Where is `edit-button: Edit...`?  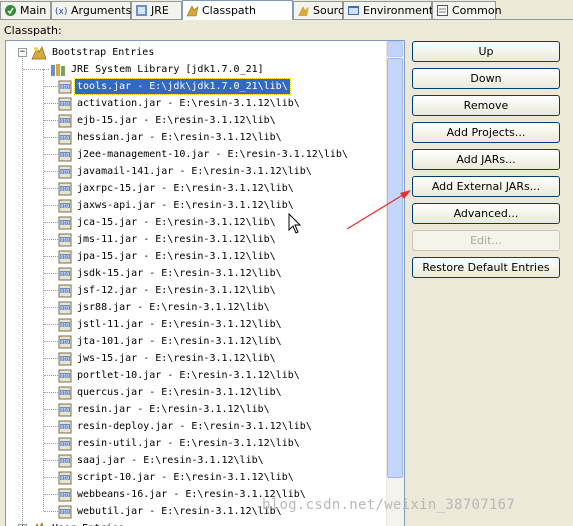 edit-button: Edit... is located at coordinates (486, 240).